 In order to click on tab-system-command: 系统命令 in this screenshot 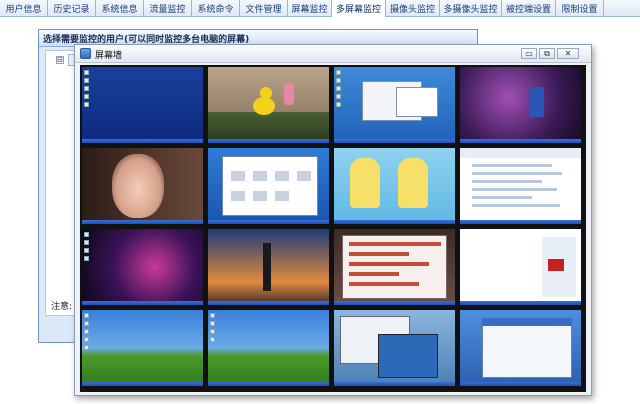, I will do `click(216, 8)`.